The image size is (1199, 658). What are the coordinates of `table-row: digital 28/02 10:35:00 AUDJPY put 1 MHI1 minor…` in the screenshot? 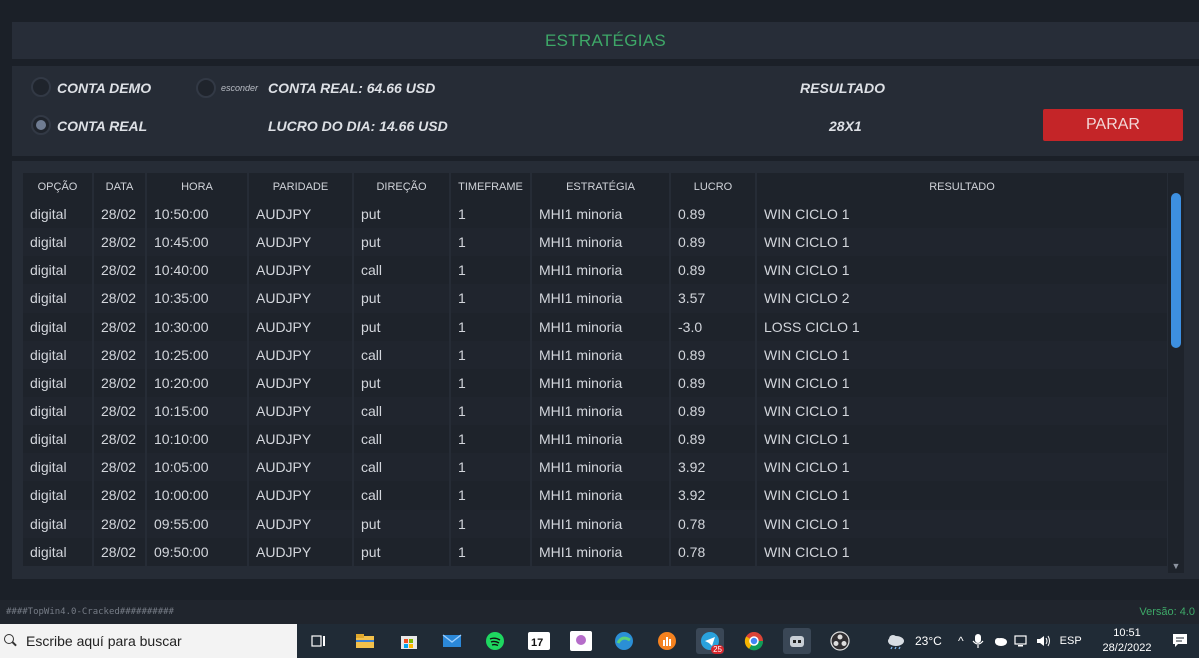 It's located at (596, 298).